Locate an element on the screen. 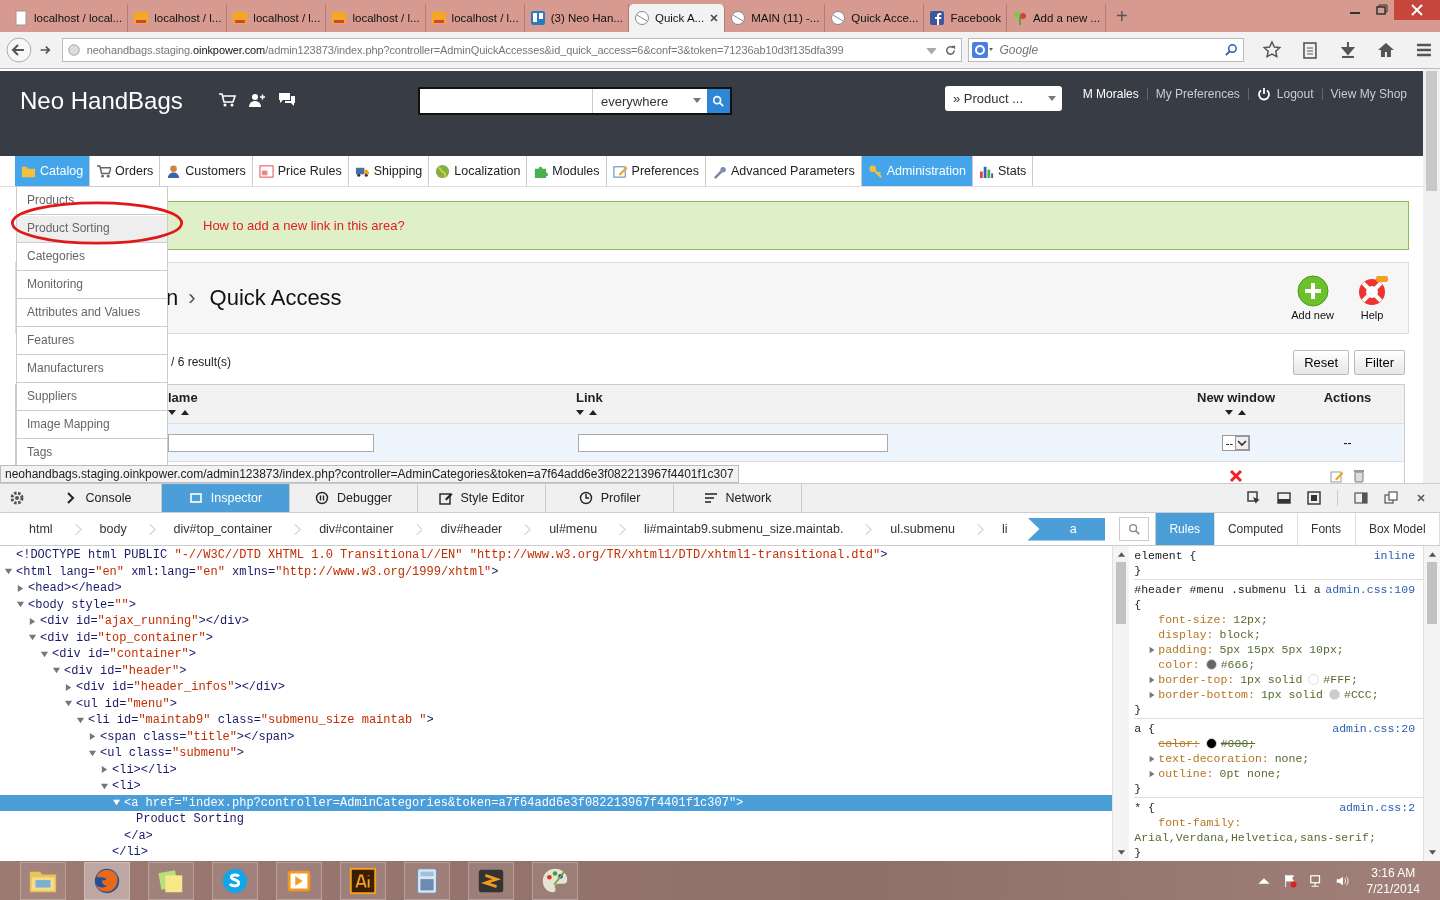 Image resolution: width=1440 pixels, height=900 pixels. power-icon is located at coordinates (1263, 94).